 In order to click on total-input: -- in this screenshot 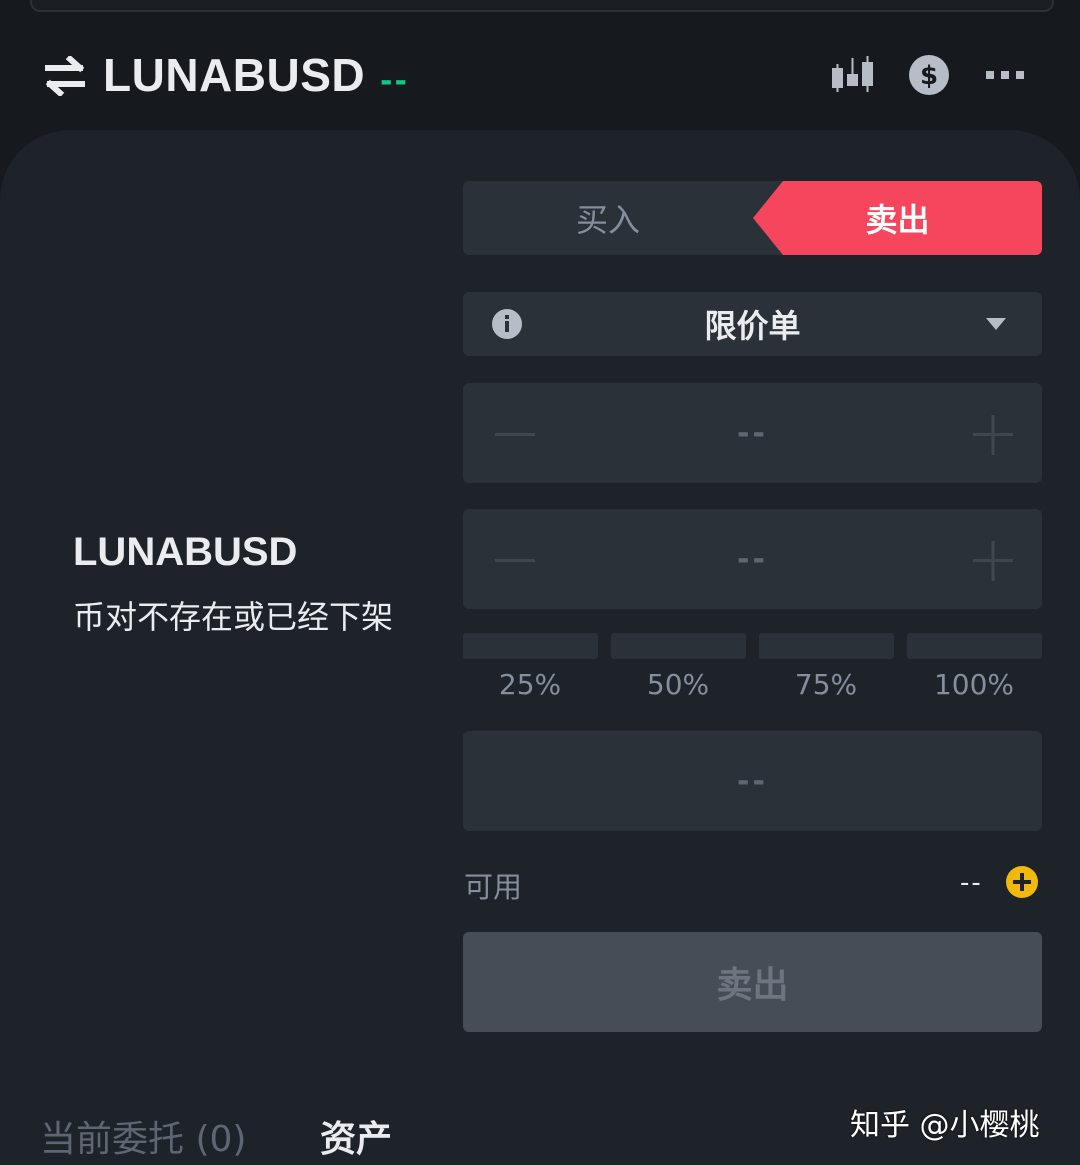, I will do `click(752, 781)`.